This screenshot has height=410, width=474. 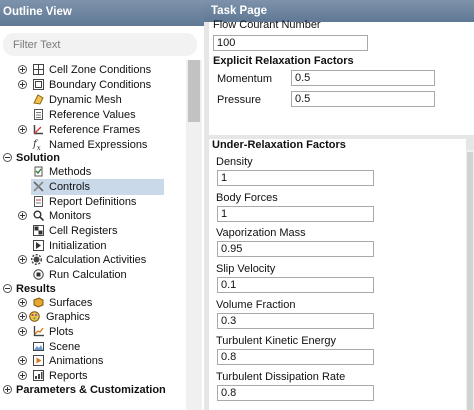 I want to click on outline-scrollbar-thumb, so click(x=194, y=91).